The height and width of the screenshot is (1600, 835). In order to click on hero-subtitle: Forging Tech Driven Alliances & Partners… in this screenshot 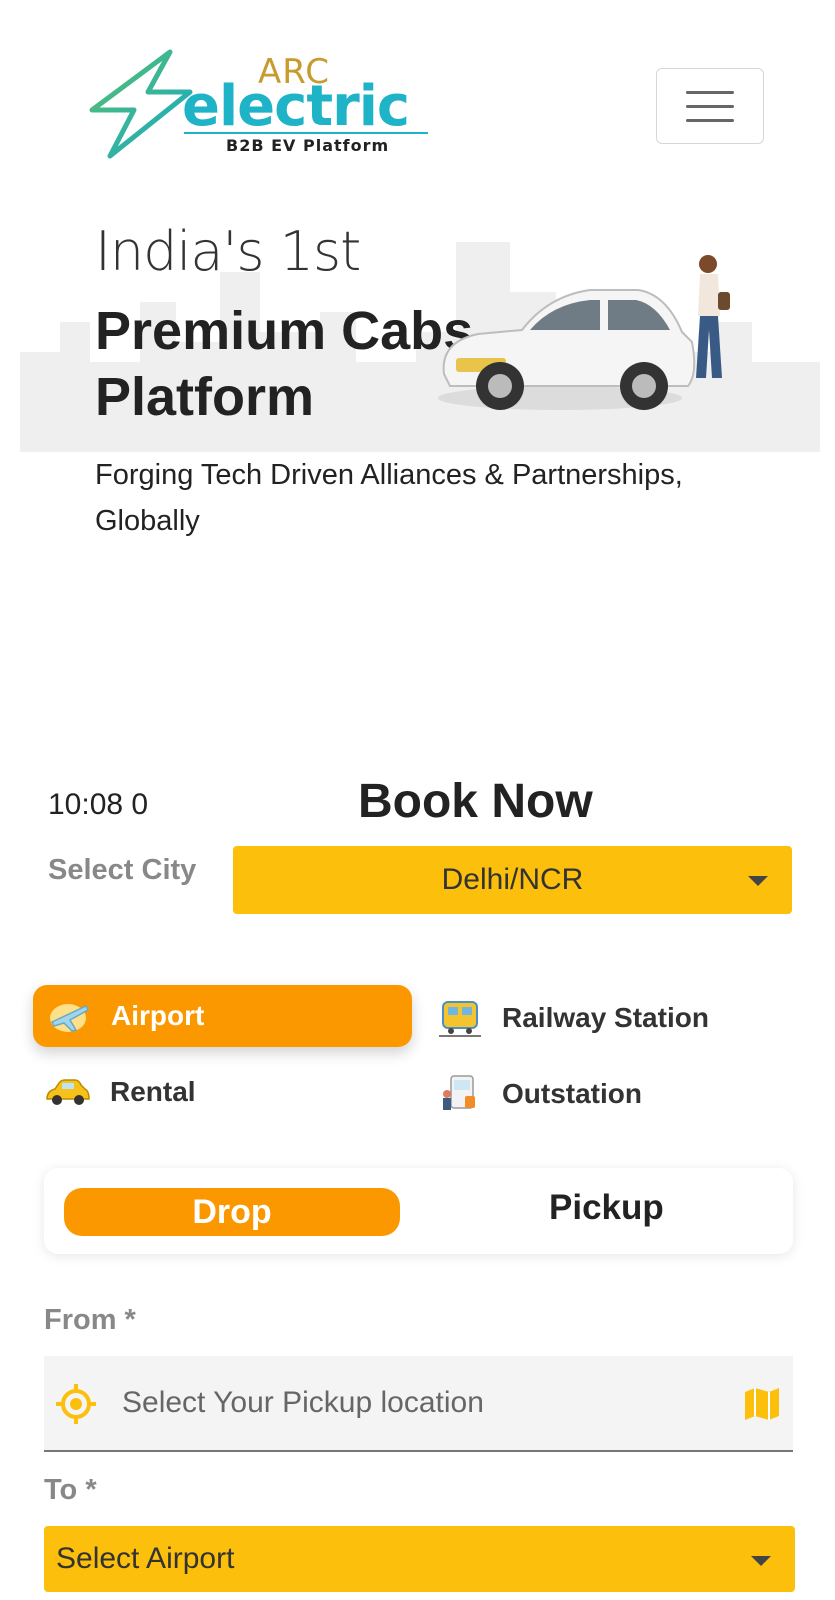, I will do `click(389, 498)`.